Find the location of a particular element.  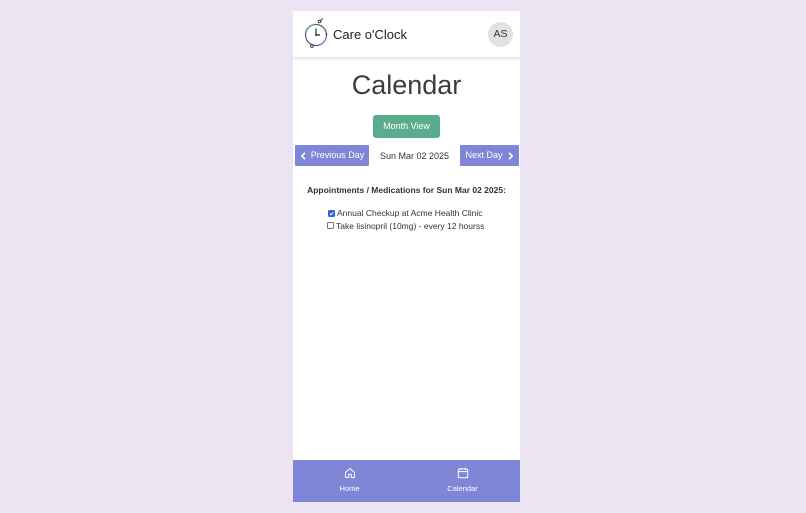

previous-day-label: Previous Day is located at coordinates (337, 155).